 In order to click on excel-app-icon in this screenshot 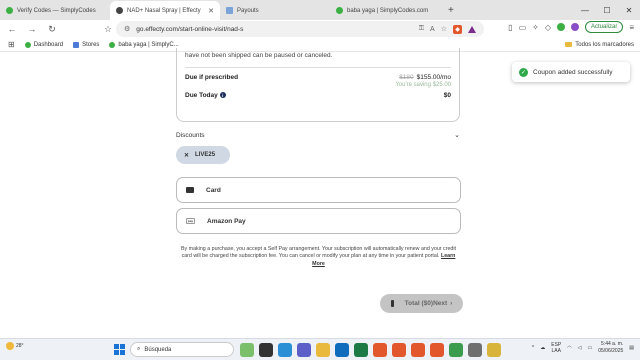, I will do `click(361, 350)`.